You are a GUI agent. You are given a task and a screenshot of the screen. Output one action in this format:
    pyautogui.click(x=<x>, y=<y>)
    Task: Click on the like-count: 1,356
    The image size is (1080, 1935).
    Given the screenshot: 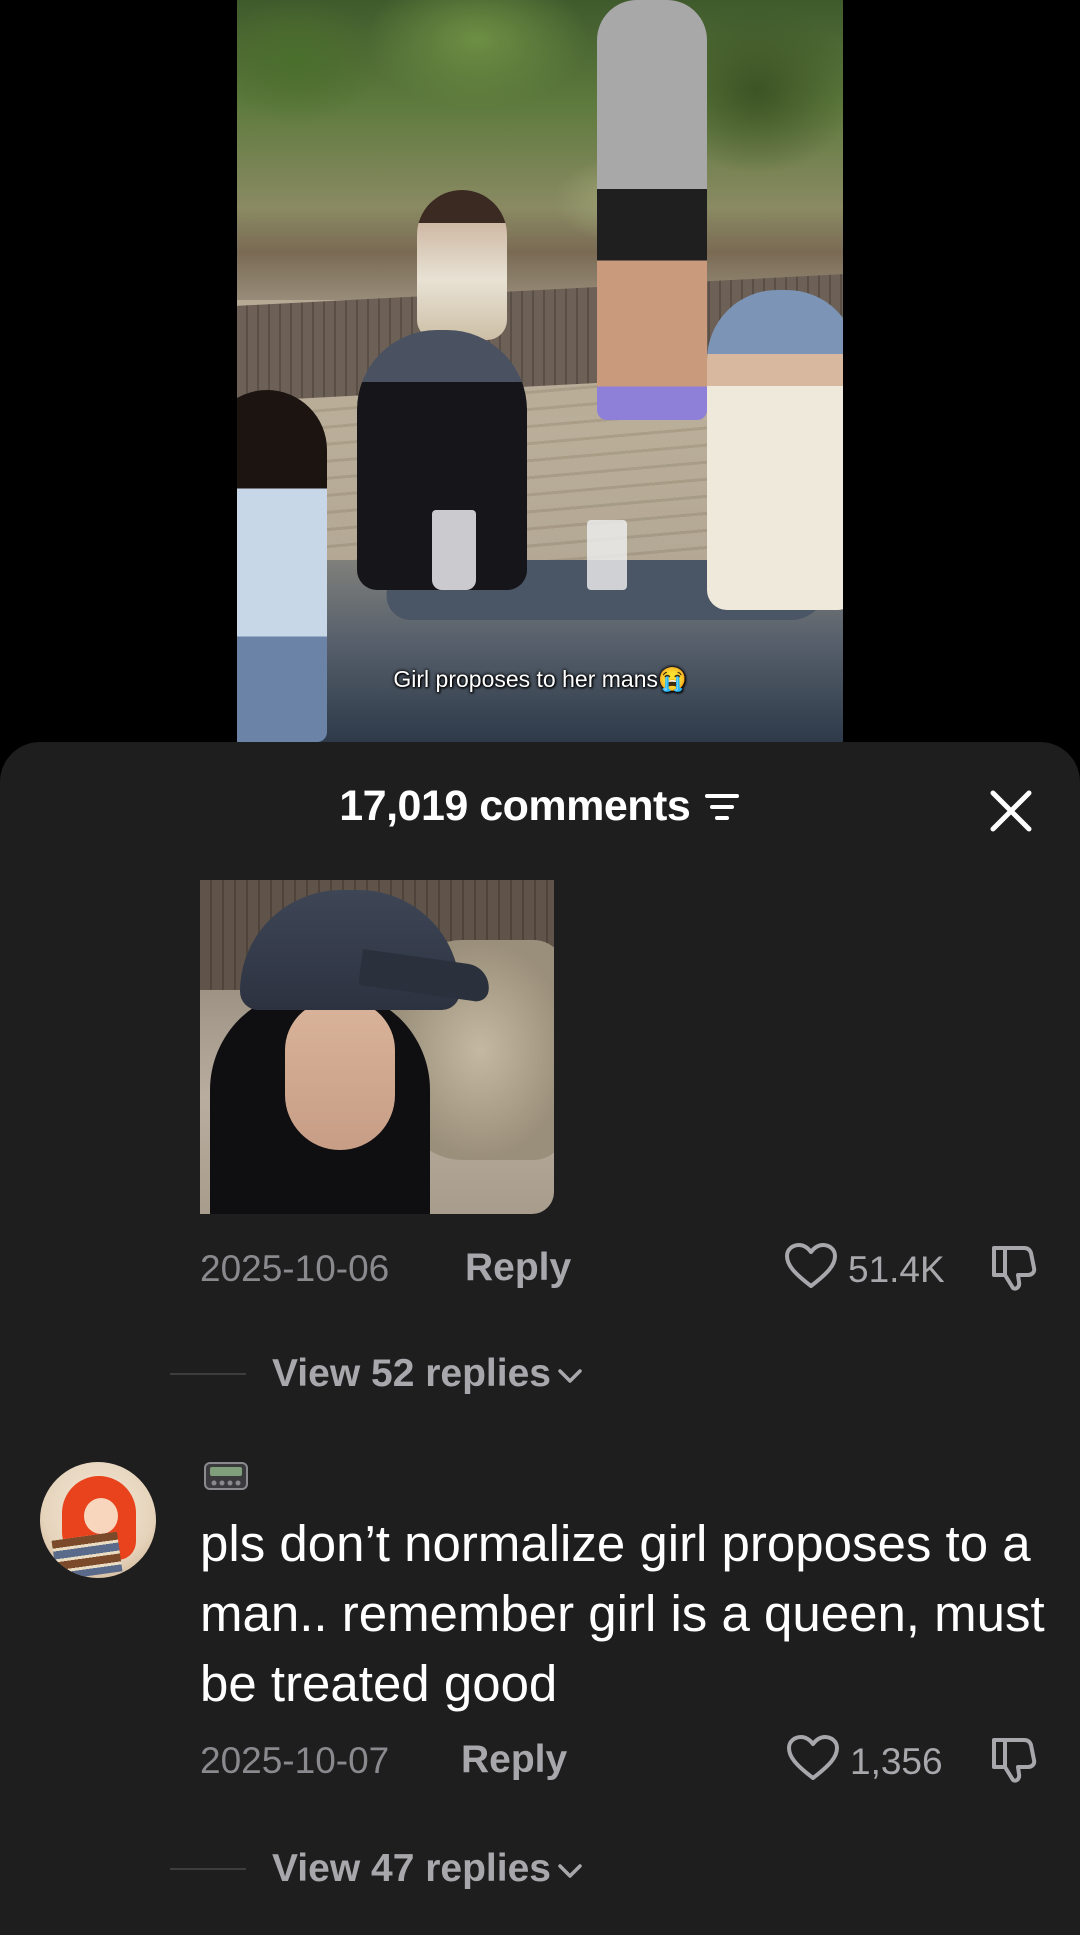 What is the action you would take?
    pyautogui.click(x=896, y=1761)
    